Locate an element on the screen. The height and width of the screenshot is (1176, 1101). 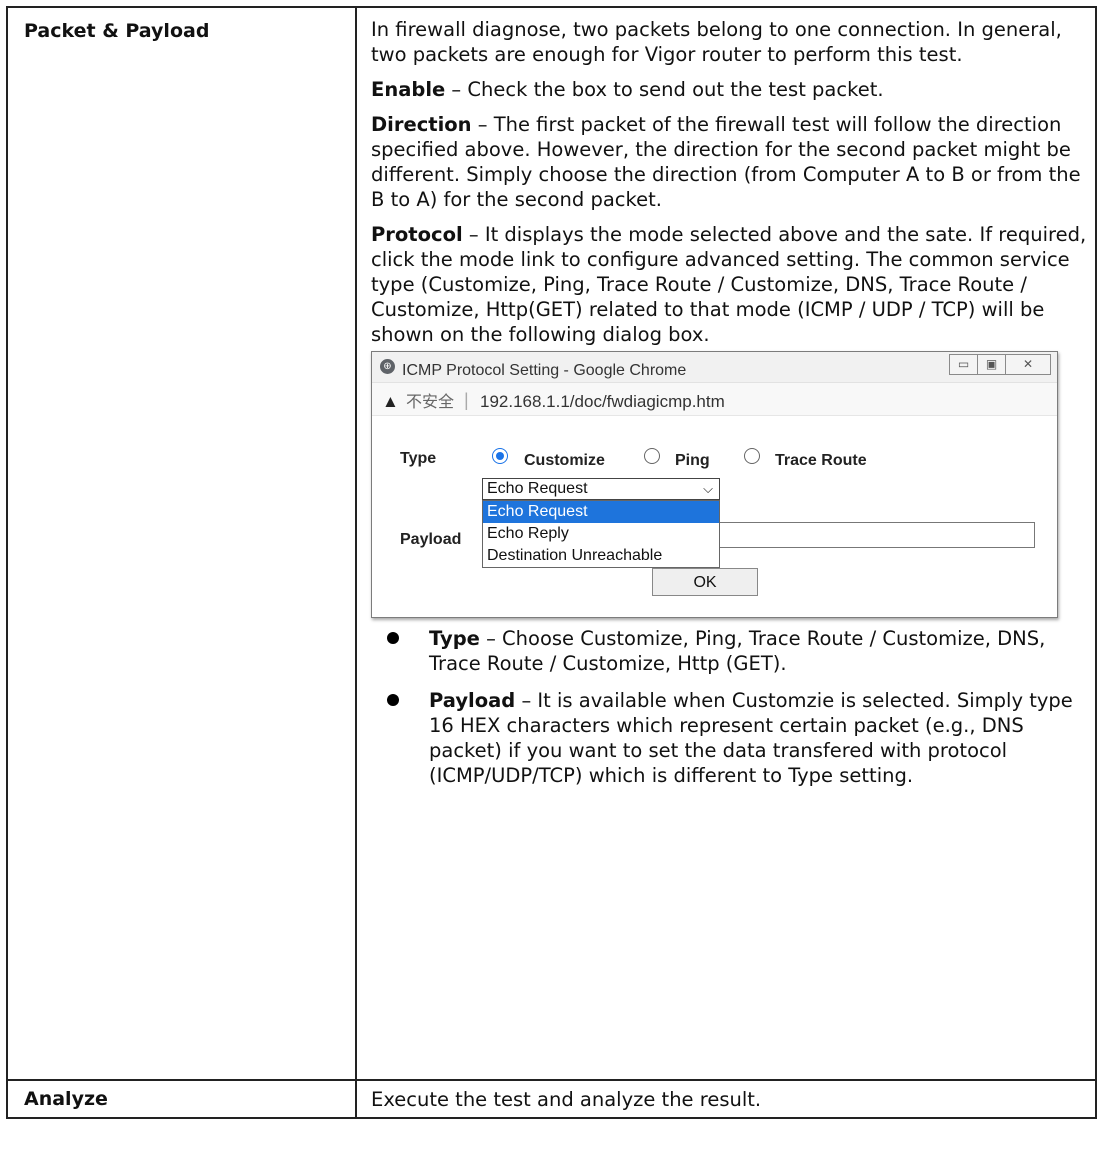
row-description-cell: Execute the test and analyze the result. is located at coordinates (726, 1099).